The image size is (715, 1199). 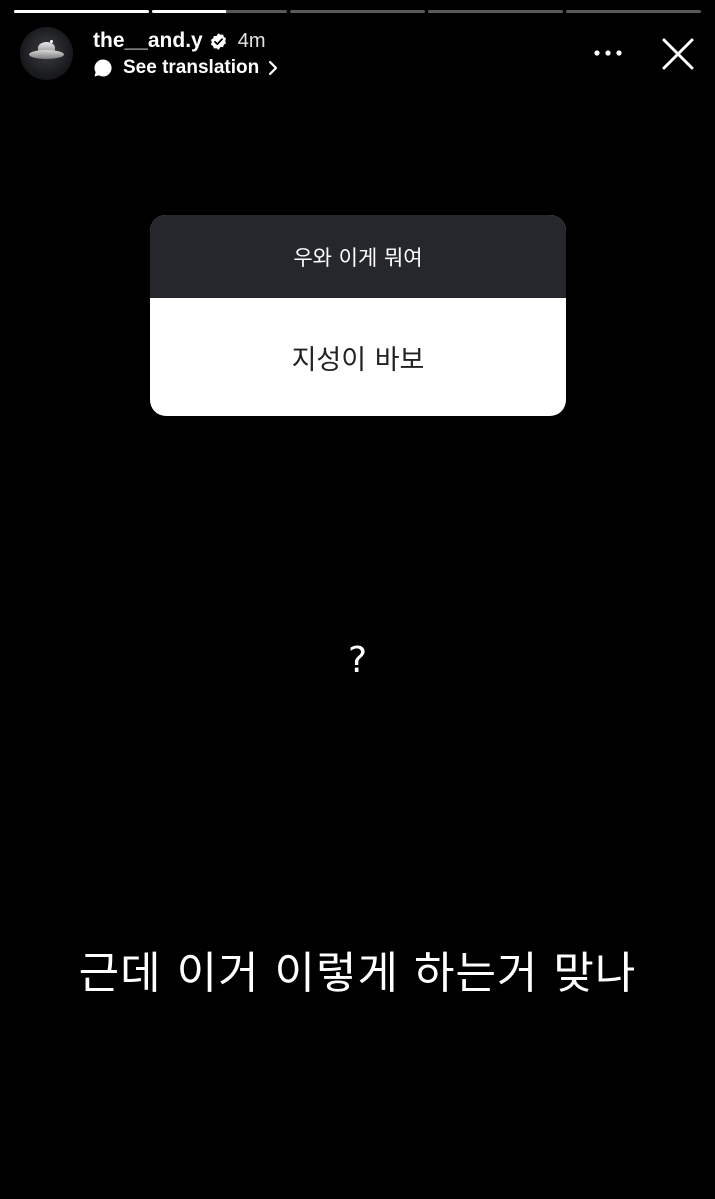 I want to click on story-text-question-mark: ?, so click(x=357, y=660).